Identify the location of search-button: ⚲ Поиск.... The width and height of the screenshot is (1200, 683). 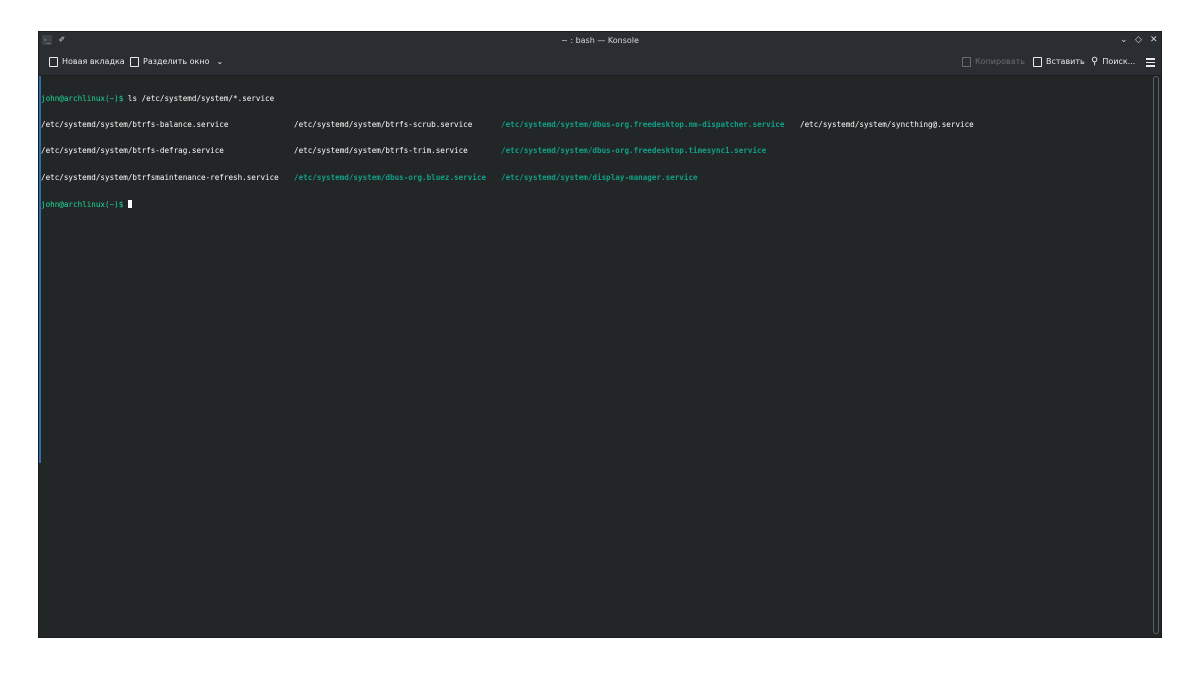
(1113, 62).